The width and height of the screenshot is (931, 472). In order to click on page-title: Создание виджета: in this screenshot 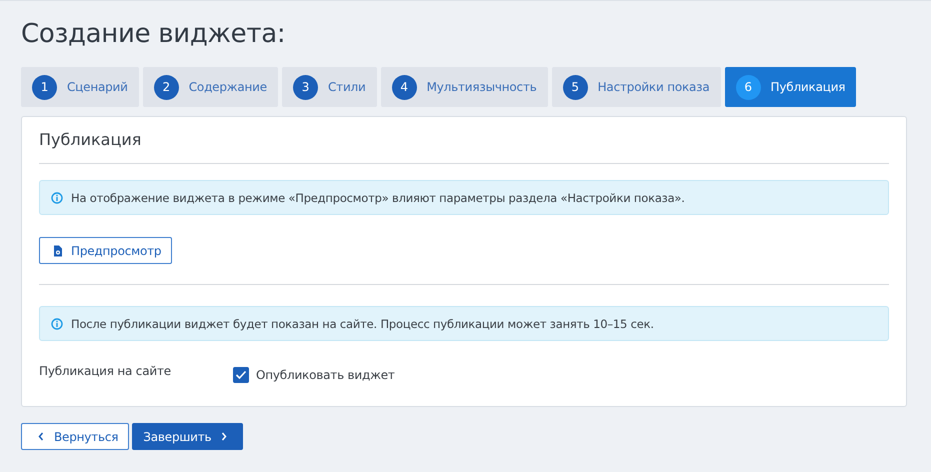, I will do `click(153, 34)`.